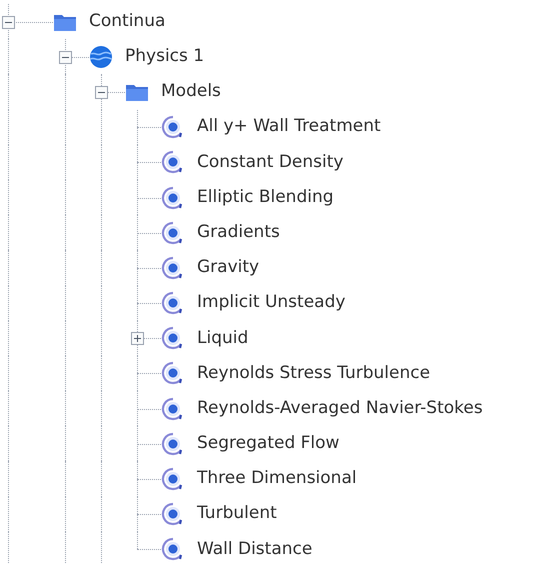 The image size is (549, 564). I want to click on tree-item-label: Elliptic Blending, so click(265, 197).